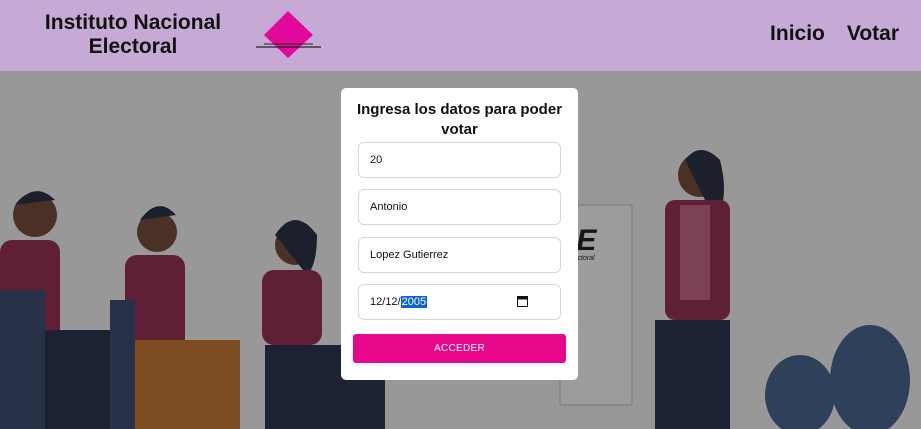 This screenshot has height=429, width=921. I want to click on brand-line2: Electoral, so click(133, 46).